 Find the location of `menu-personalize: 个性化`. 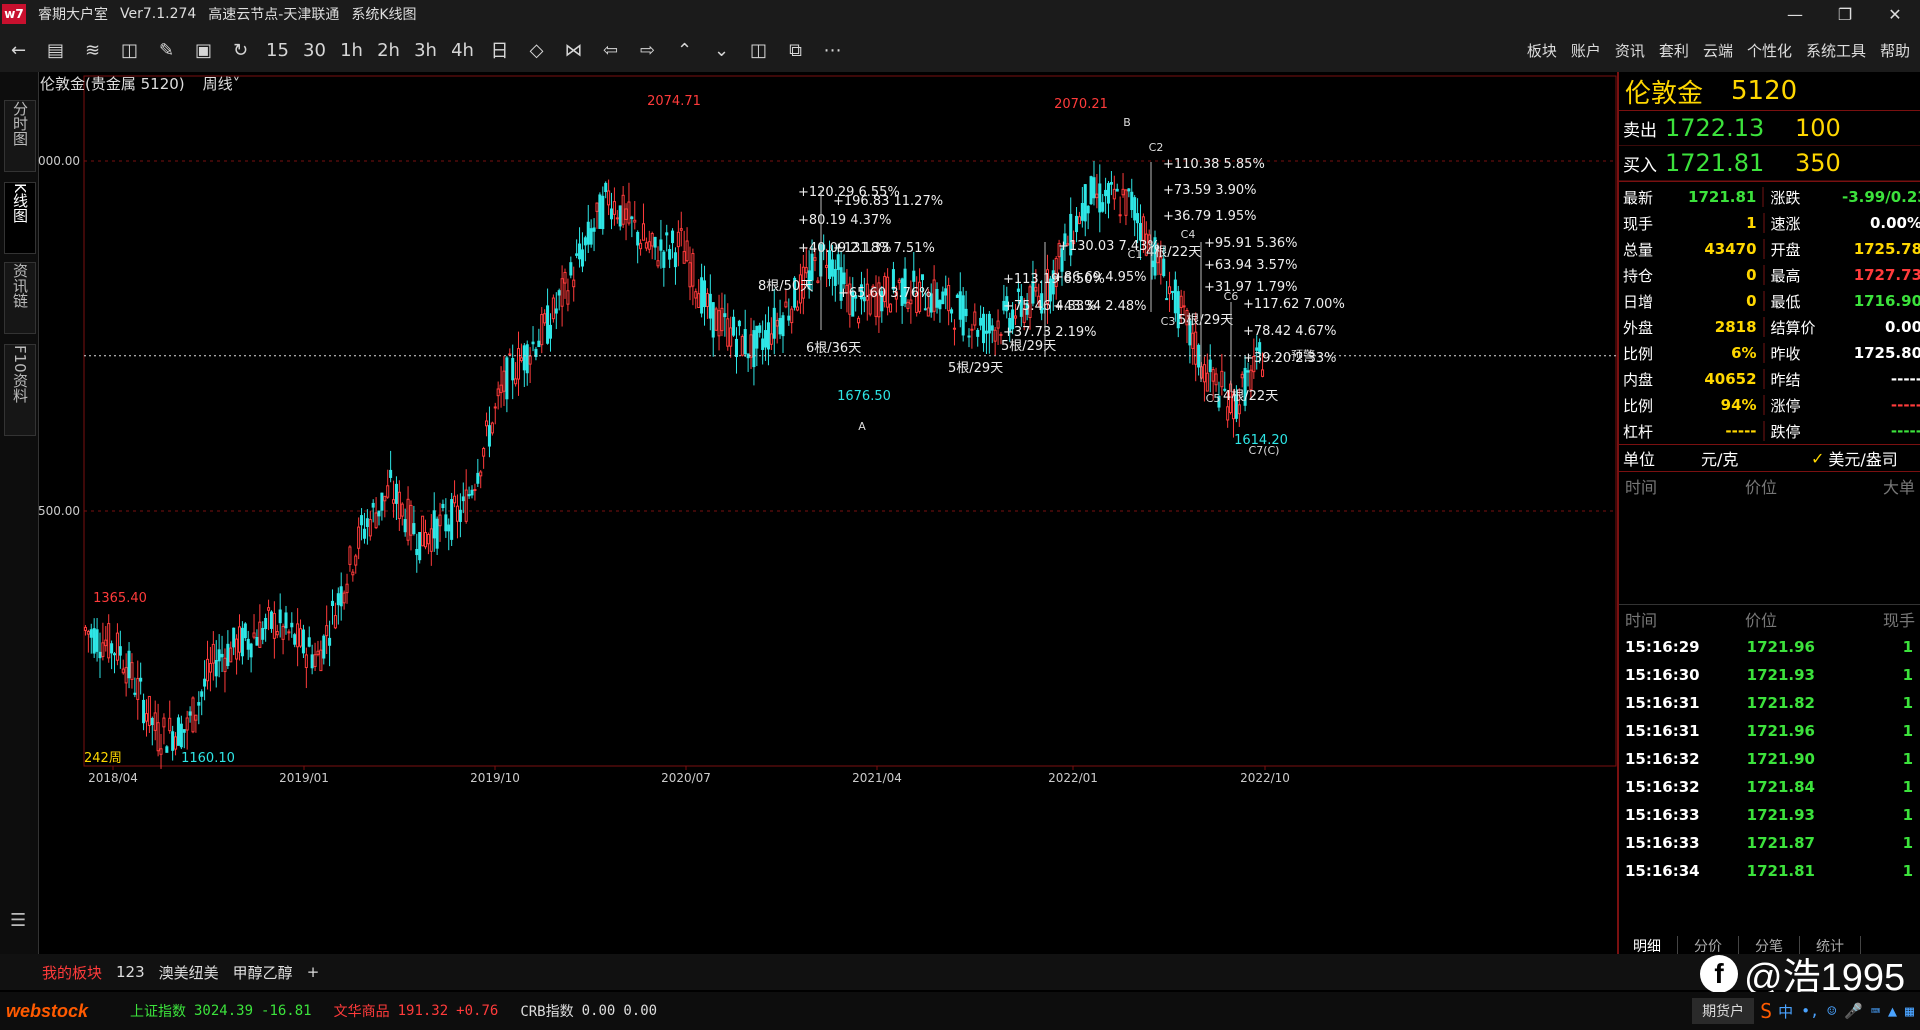

menu-personalize: 个性化 is located at coordinates (1769, 50).